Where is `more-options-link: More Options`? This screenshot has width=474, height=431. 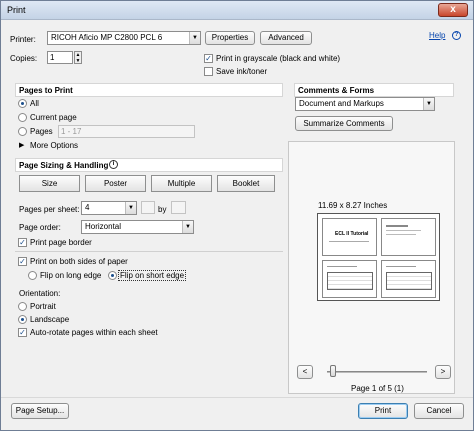
more-options-link: More Options is located at coordinates (54, 145).